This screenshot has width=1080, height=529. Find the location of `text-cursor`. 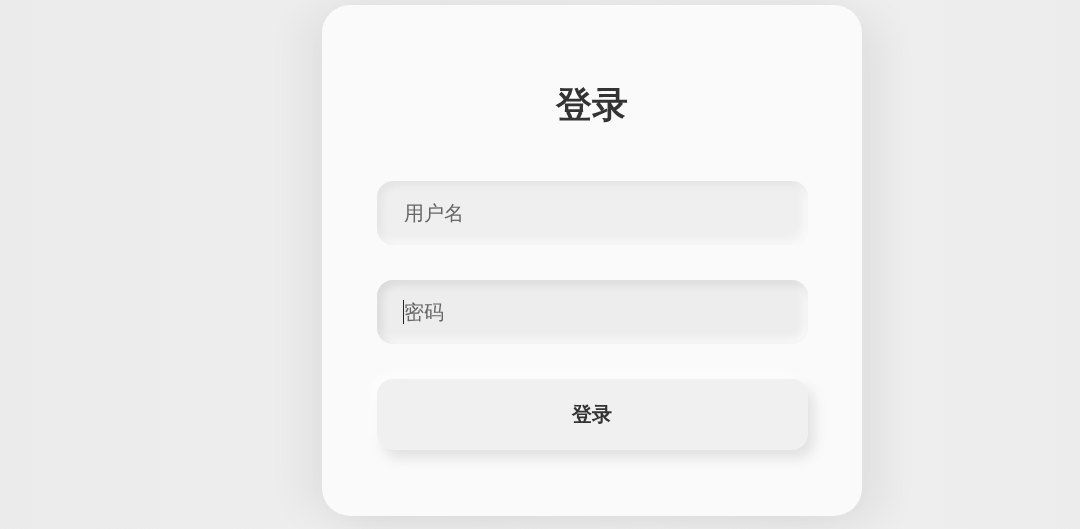

text-cursor is located at coordinates (403, 312).